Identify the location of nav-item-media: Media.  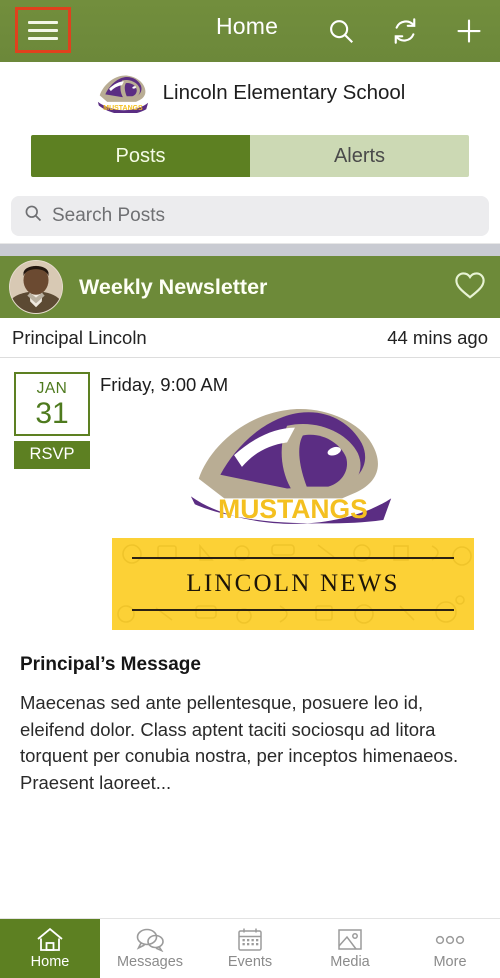
(350, 948).